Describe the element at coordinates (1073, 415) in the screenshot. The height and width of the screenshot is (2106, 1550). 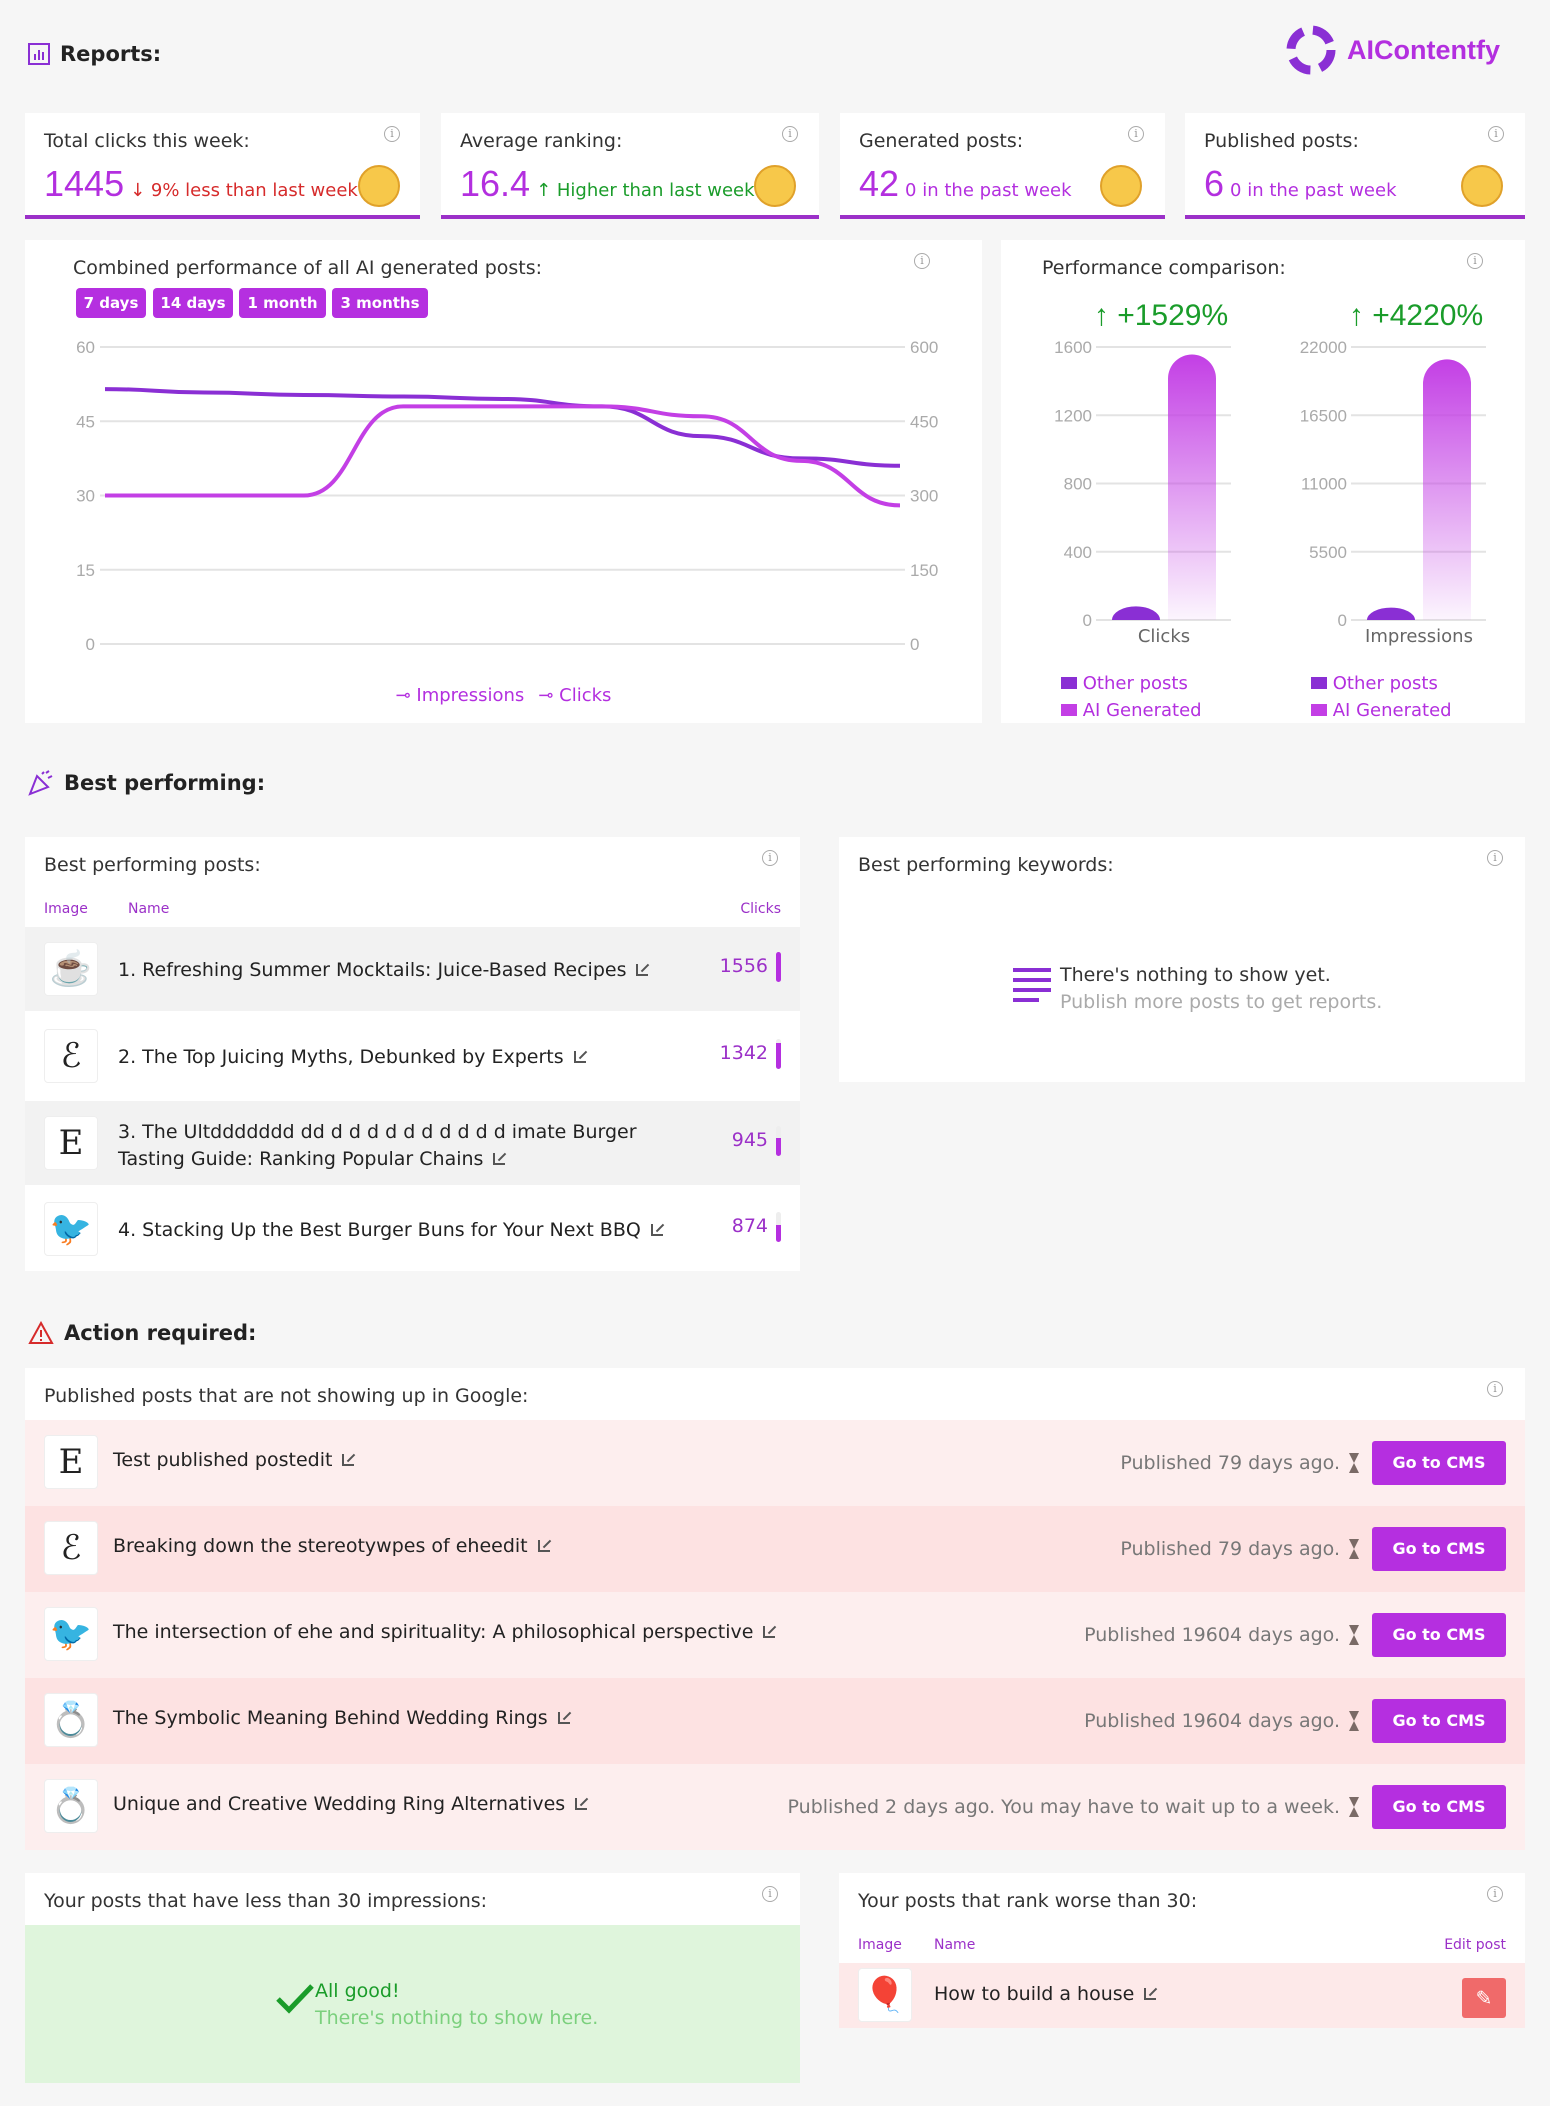
I see `y-tick: 1200` at that location.